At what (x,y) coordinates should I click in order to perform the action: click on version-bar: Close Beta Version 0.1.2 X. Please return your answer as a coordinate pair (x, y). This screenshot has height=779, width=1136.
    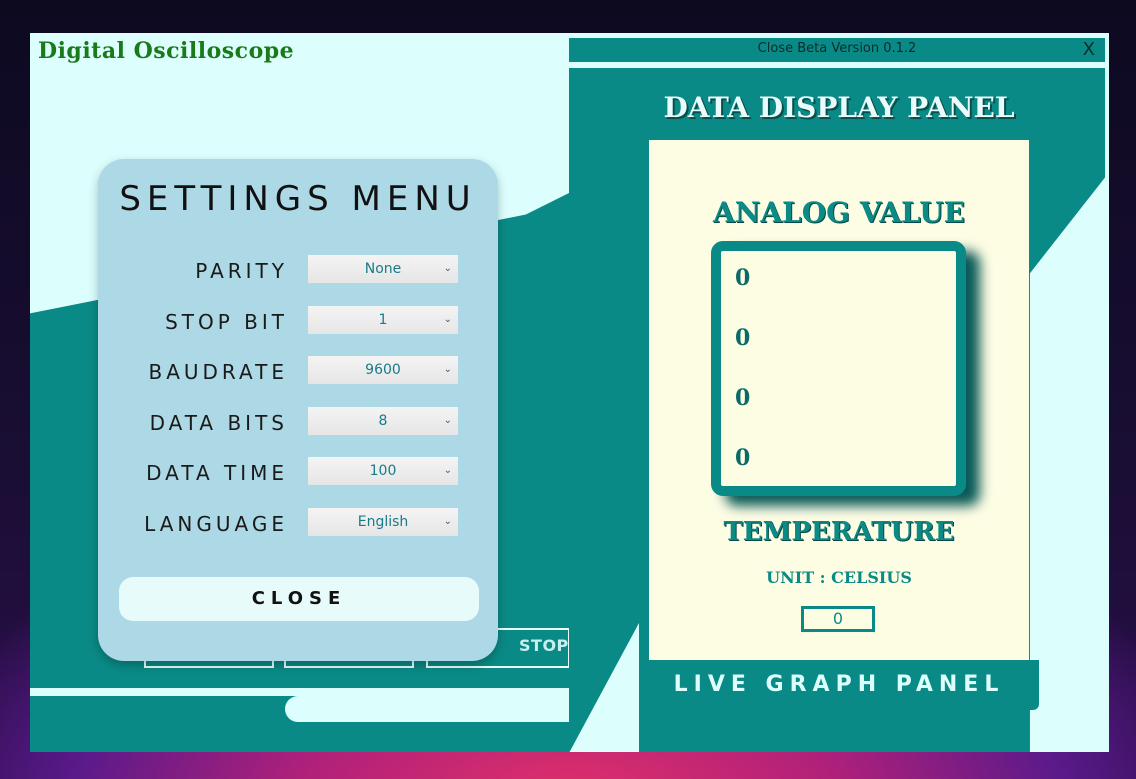
    Looking at the image, I should click on (837, 50).